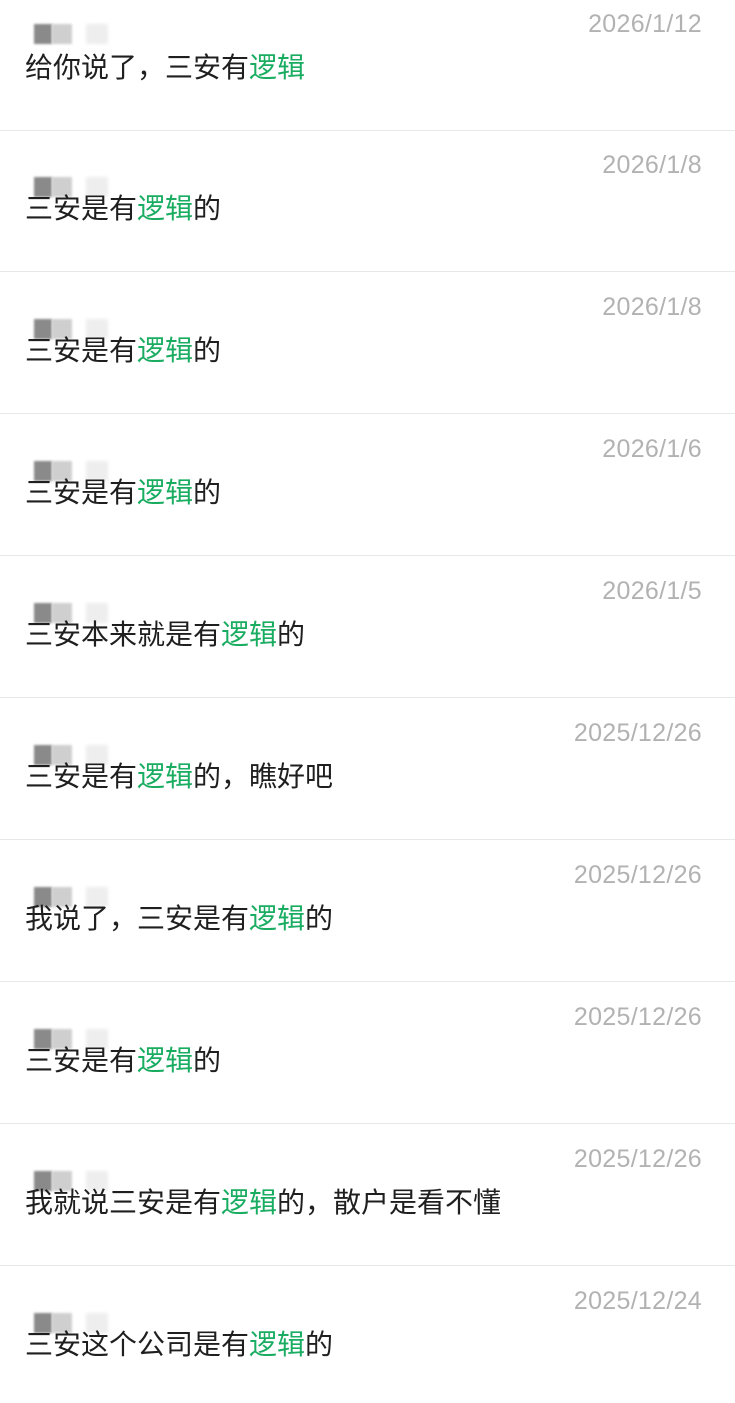 The image size is (735, 1403). Describe the element at coordinates (652, 591) in the screenshot. I see `item-date: 2026/1/5` at that location.